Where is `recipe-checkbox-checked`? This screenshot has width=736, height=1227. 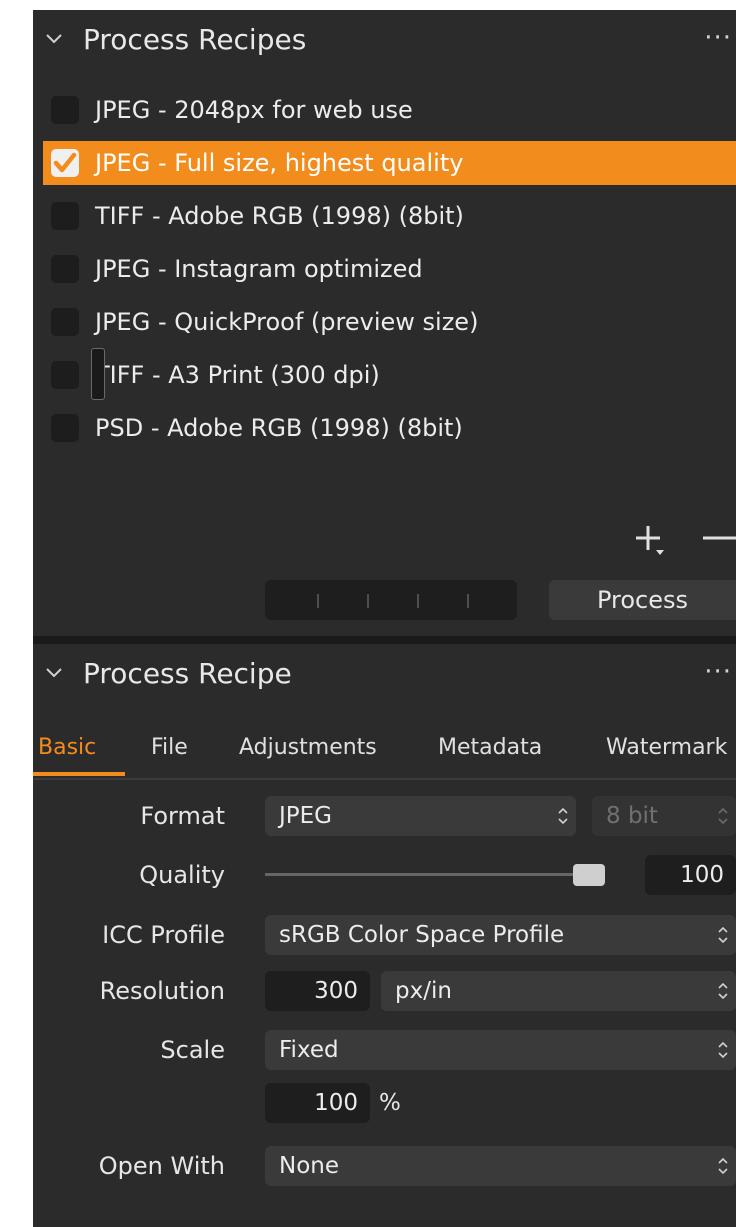 recipe-checkbox-checked is located at coordinates (65, 163).